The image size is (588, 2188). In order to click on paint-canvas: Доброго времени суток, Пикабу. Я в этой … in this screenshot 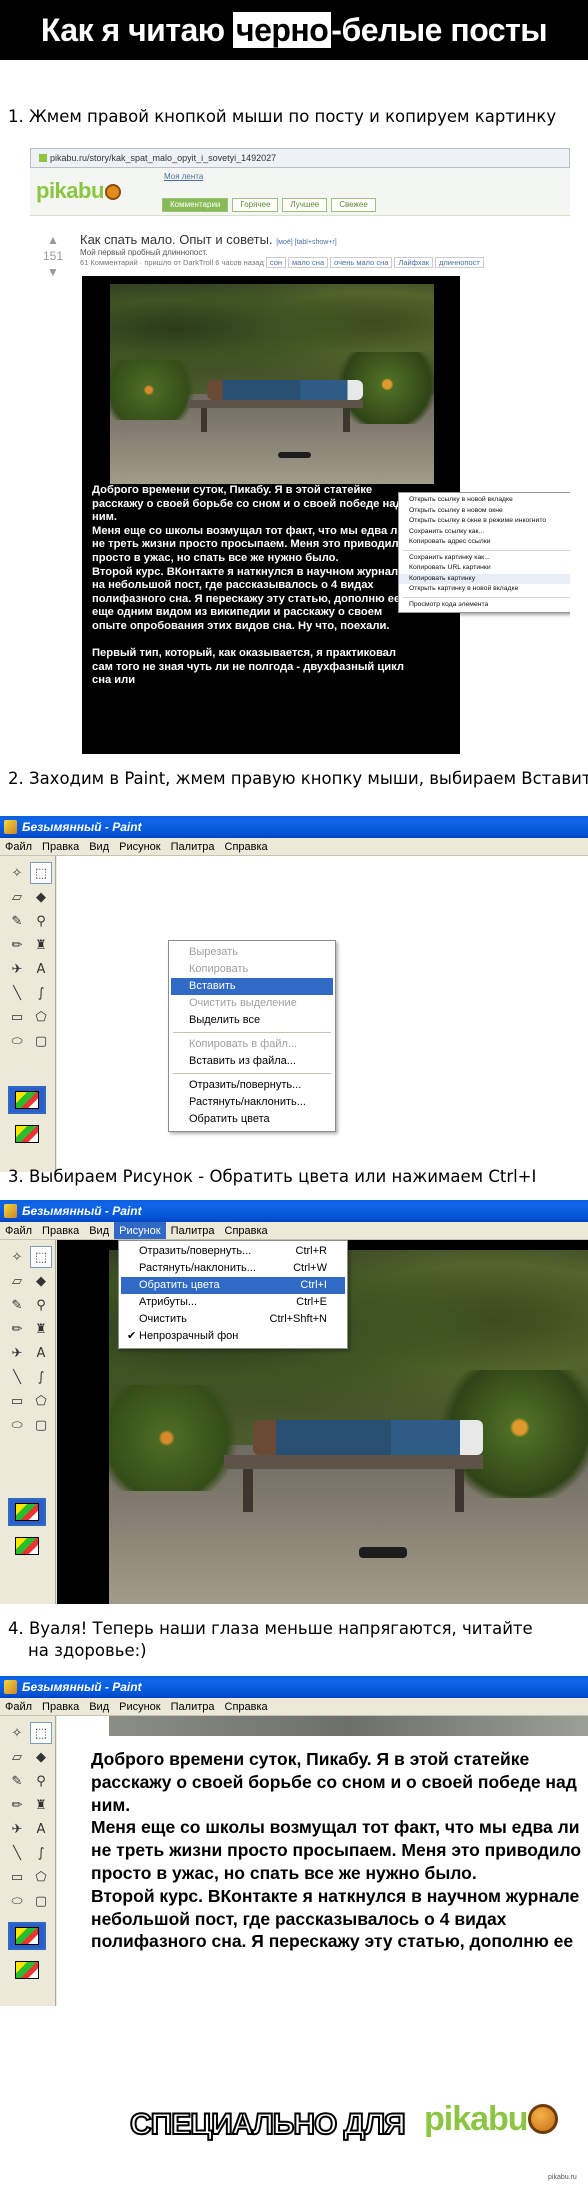, I will do `click(322, 1861)`.